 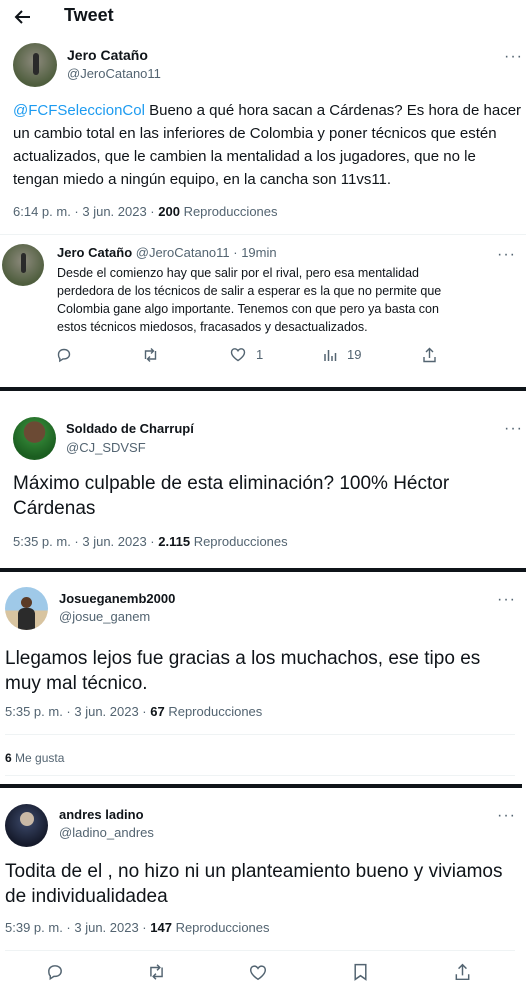 What do you see at coordinates (330, 355) in the screenshot?
I see `views-icon` at bounding box center [330, 355].